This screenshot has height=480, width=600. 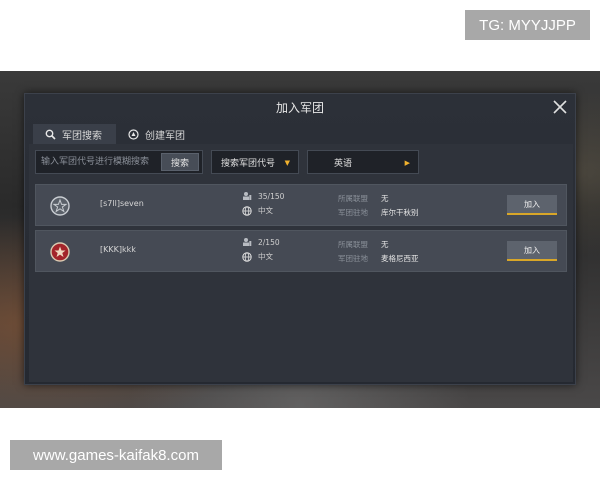 What do you see at coordinates (527, 25) in the screenshot?
I see `watermark-top: TG: MYYJJPP` at bounding box center [527, 25].